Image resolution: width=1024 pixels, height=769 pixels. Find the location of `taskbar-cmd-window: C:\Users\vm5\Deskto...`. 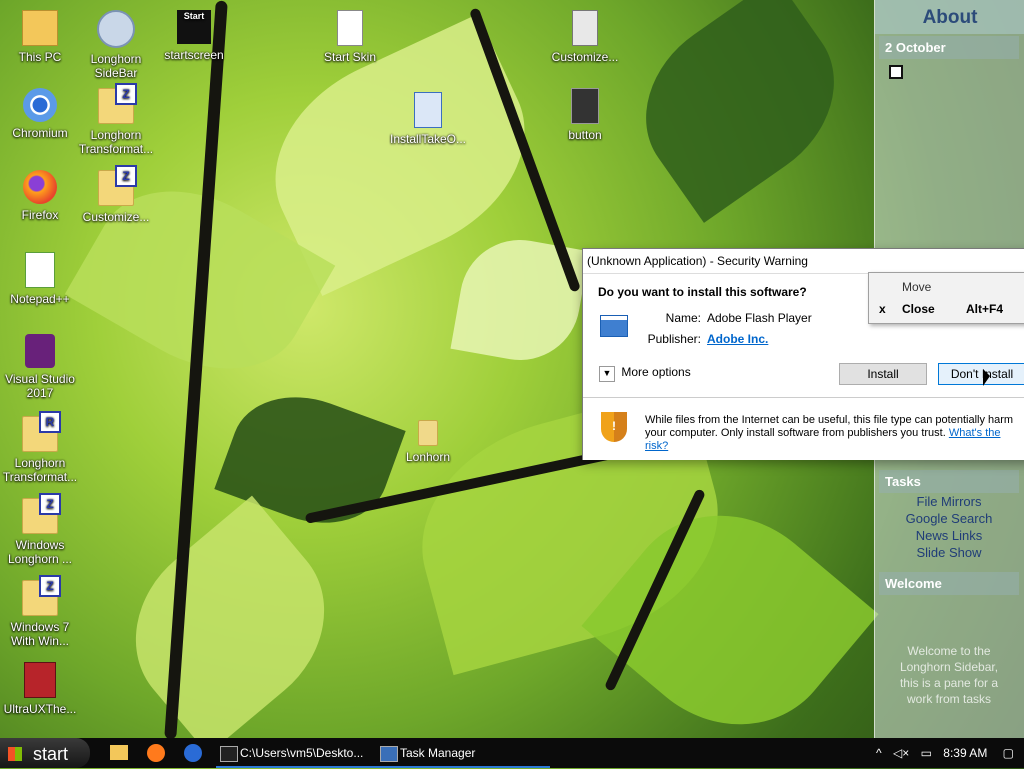

taskbar-cmd-window: C:\Users\vm5\Deskto... is located at coordinates (303, 754).